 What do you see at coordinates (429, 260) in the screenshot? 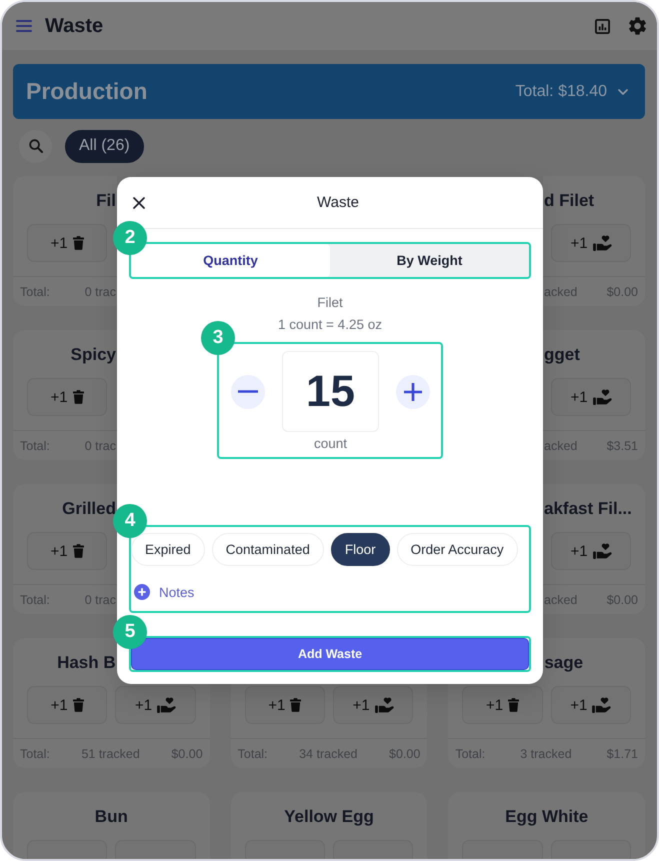
I see `mode-tab: By Weight` at bounding box center [429, 260].